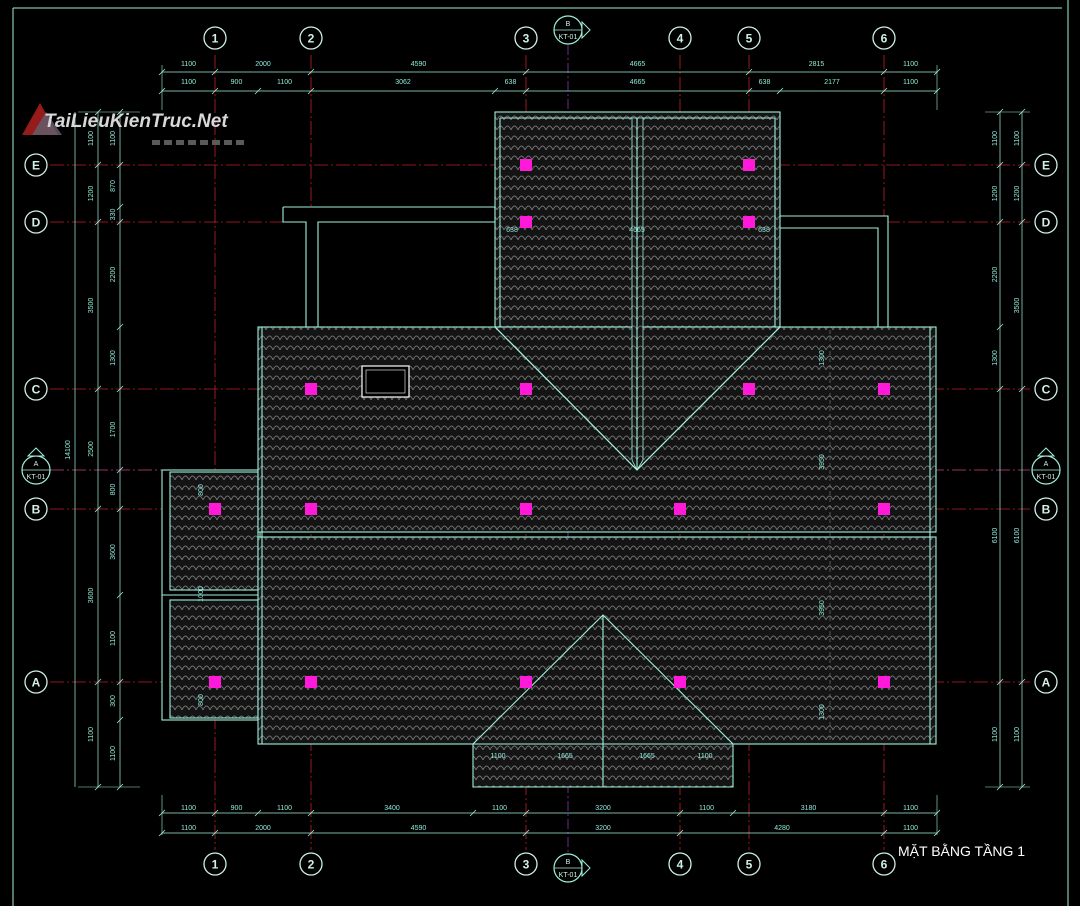 The image size is (1080, 906). What do you see at coordinates (188, 64) in the screenshot?
I see `dim-top-outer: 1100` at bounding box center [188, 64].